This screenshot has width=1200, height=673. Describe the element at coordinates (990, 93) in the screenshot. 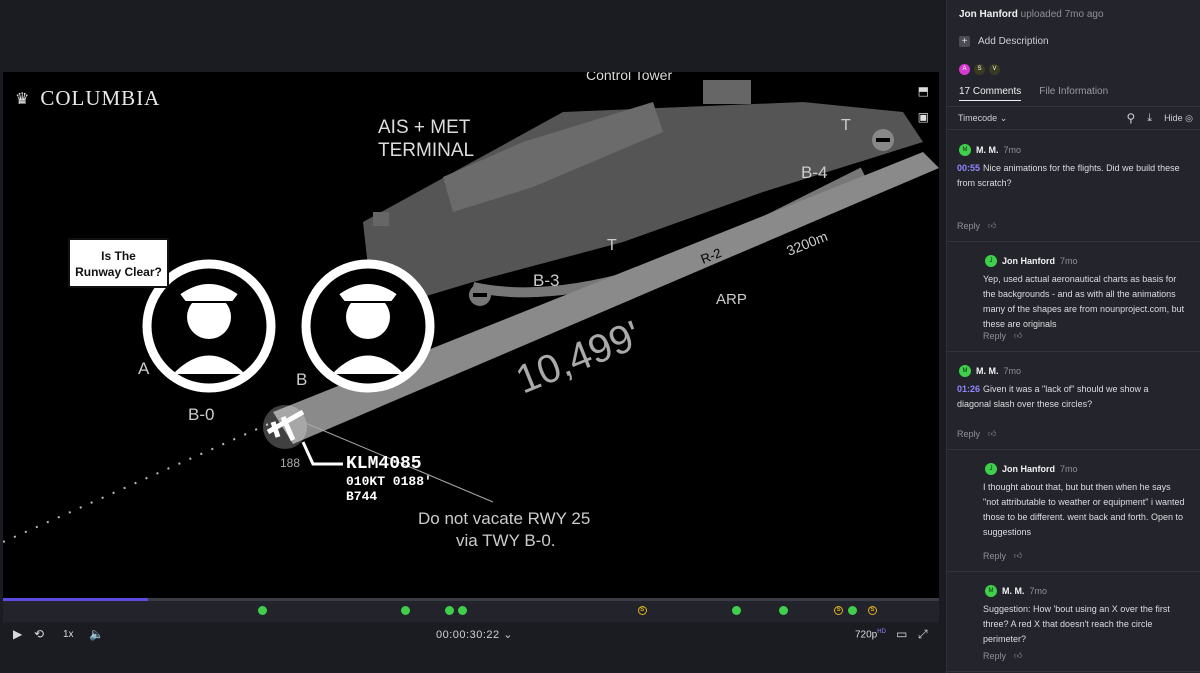

I see `tab-comments: 17 Comments` at that location.